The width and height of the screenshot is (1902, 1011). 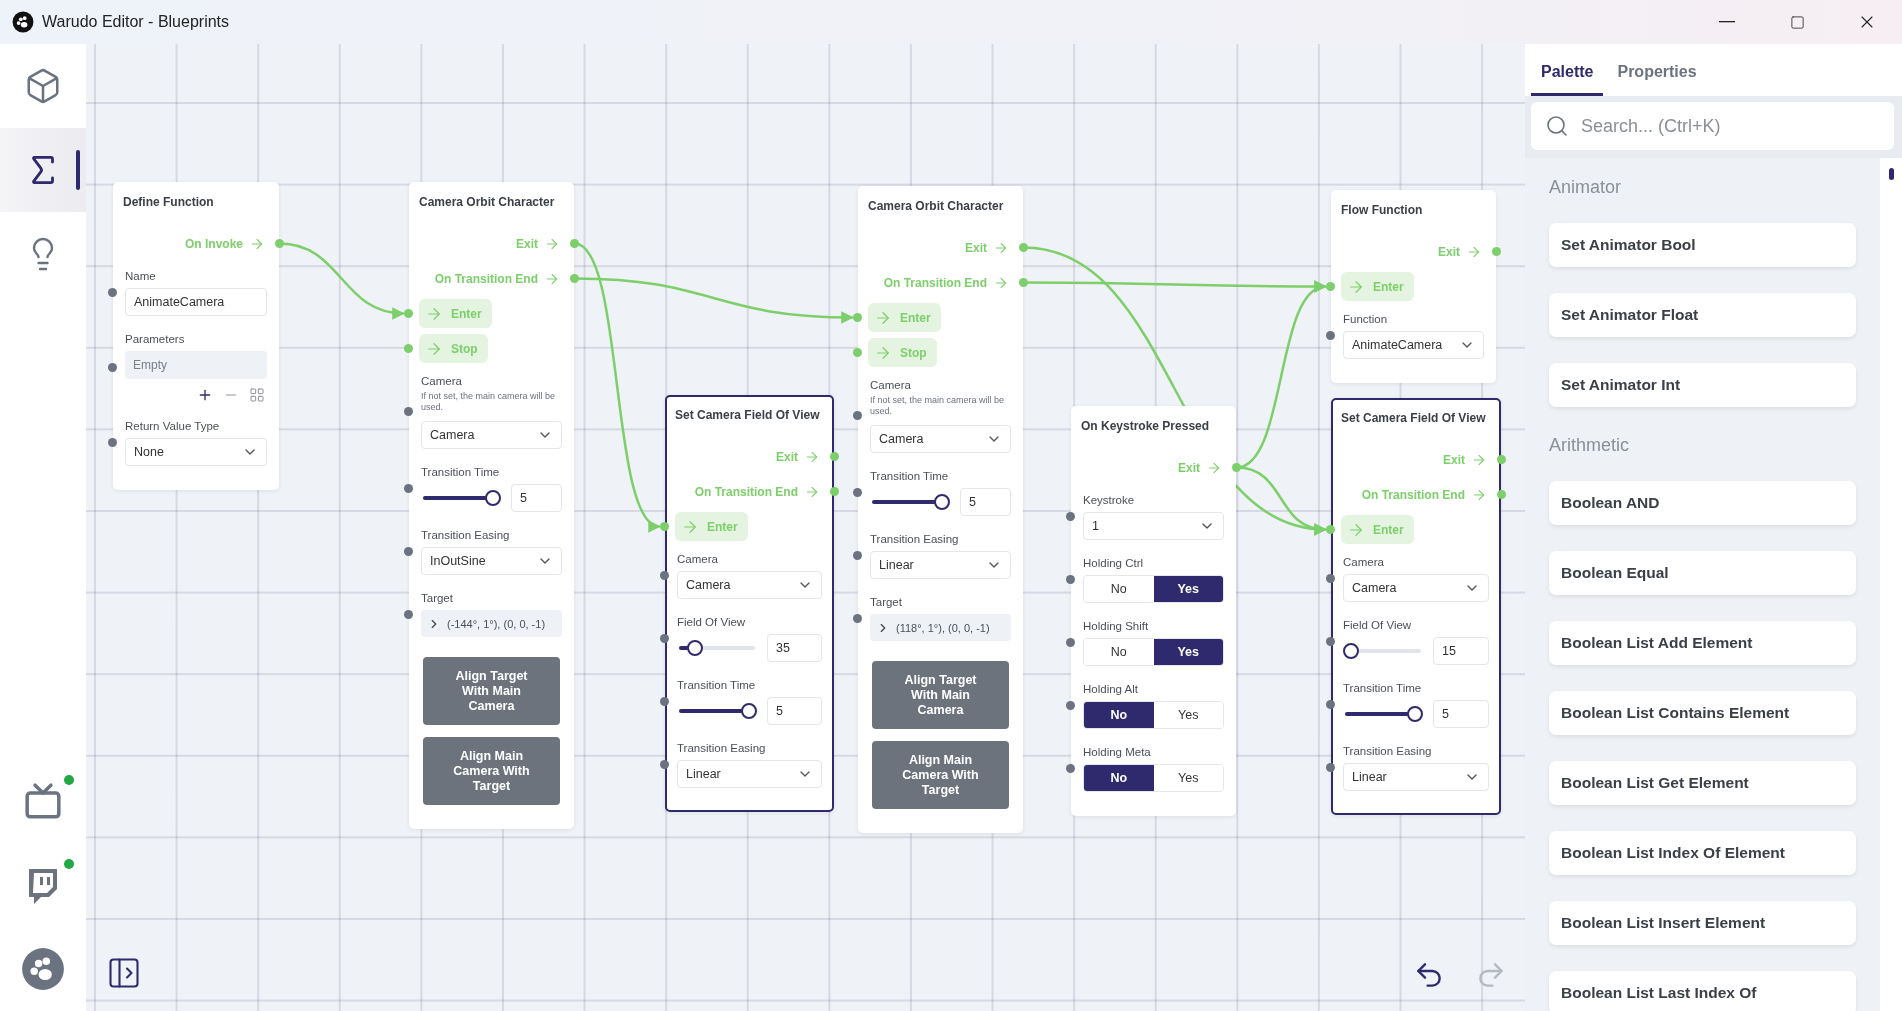 What do you see at coordinates (1702, 385) in the screenshot?
I see `palette-item: Set Animator Int` at bounding box center [1702, 385].